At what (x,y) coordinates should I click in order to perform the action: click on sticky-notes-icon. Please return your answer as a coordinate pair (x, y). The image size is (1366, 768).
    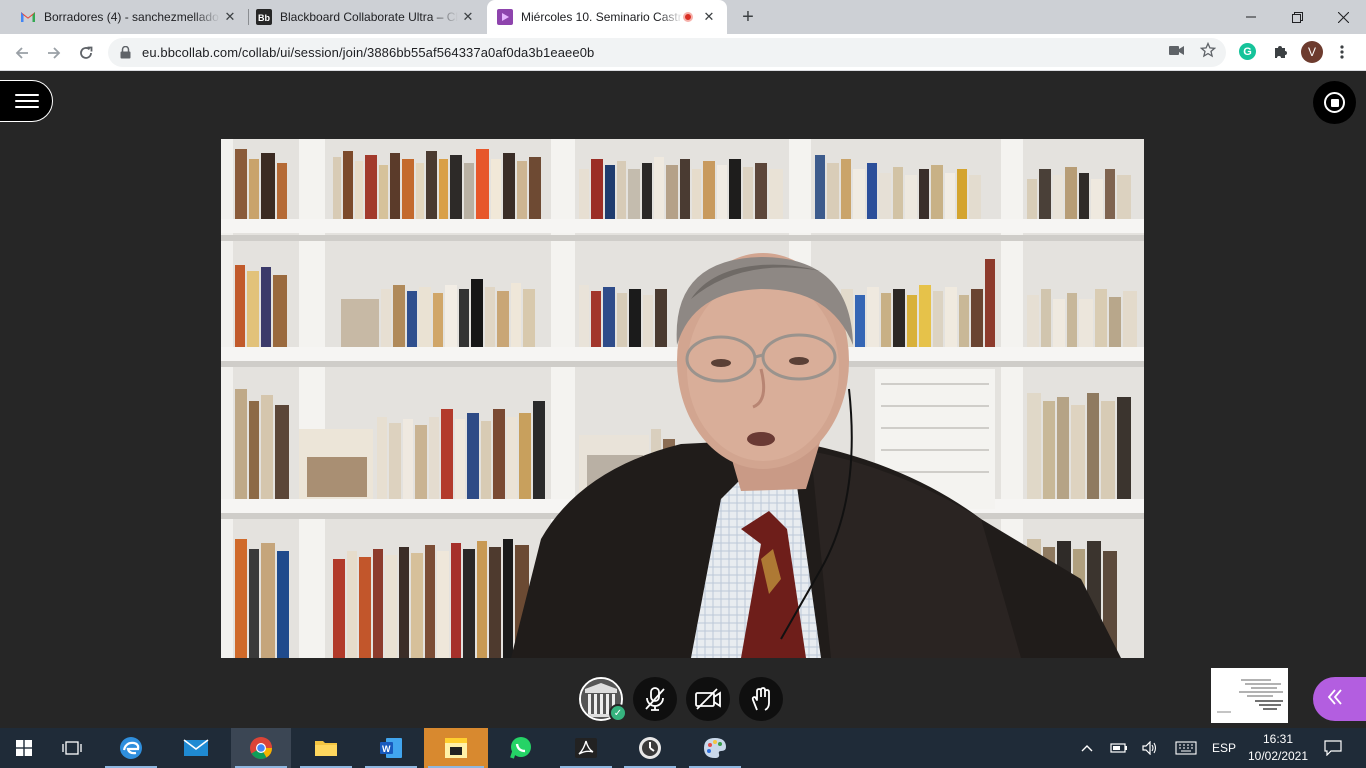
    Looking at the image, I should click on (456, 748).